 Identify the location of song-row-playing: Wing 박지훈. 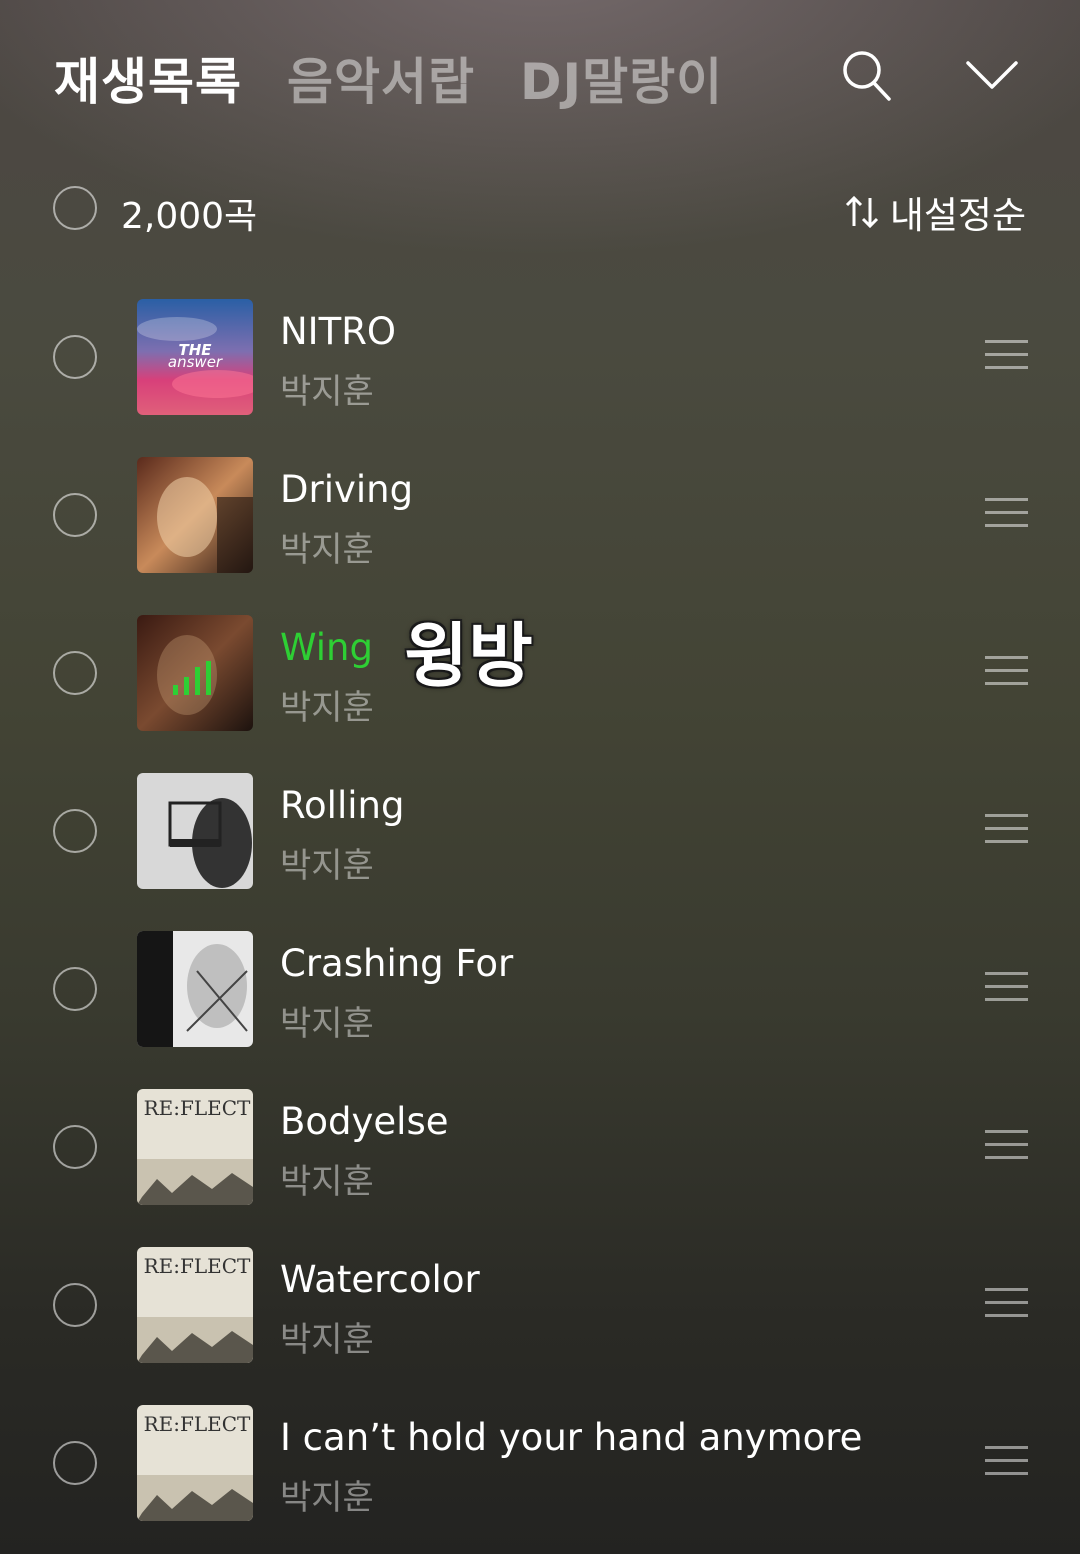
(540, 673).